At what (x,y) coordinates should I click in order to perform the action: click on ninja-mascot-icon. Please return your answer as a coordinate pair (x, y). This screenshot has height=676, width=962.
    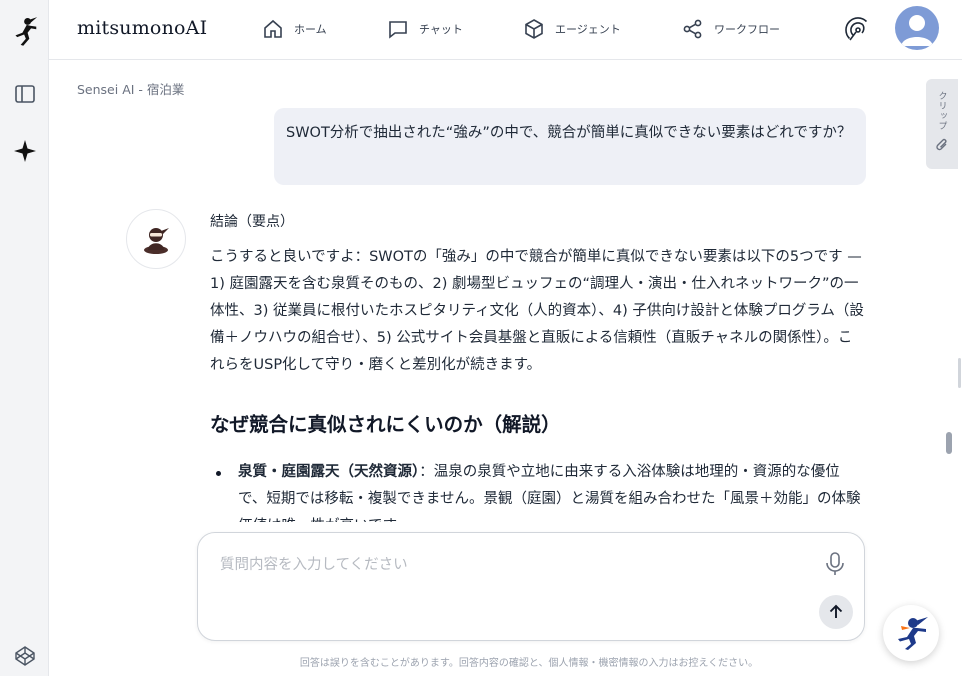
    Looking at the image, I should click on (913, 633).